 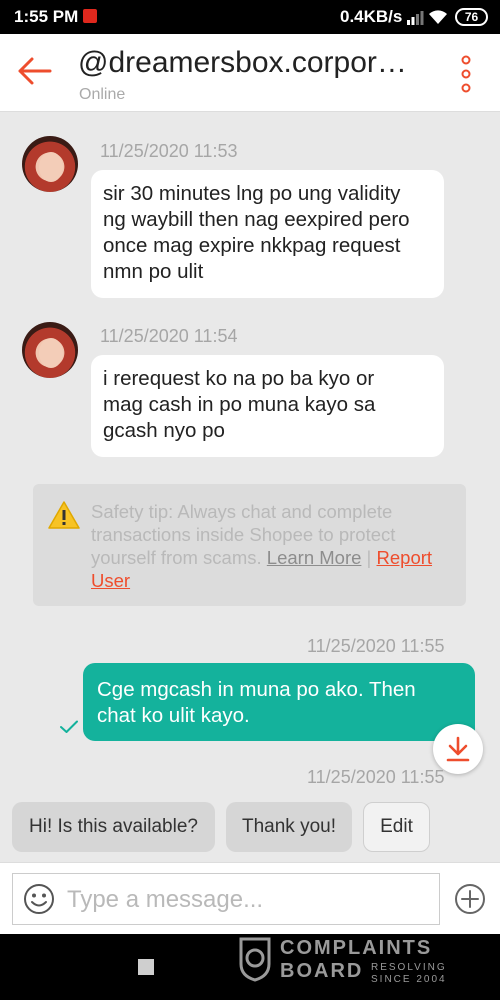 I want to click on sent-check-icon, so click(x=69, y=726).